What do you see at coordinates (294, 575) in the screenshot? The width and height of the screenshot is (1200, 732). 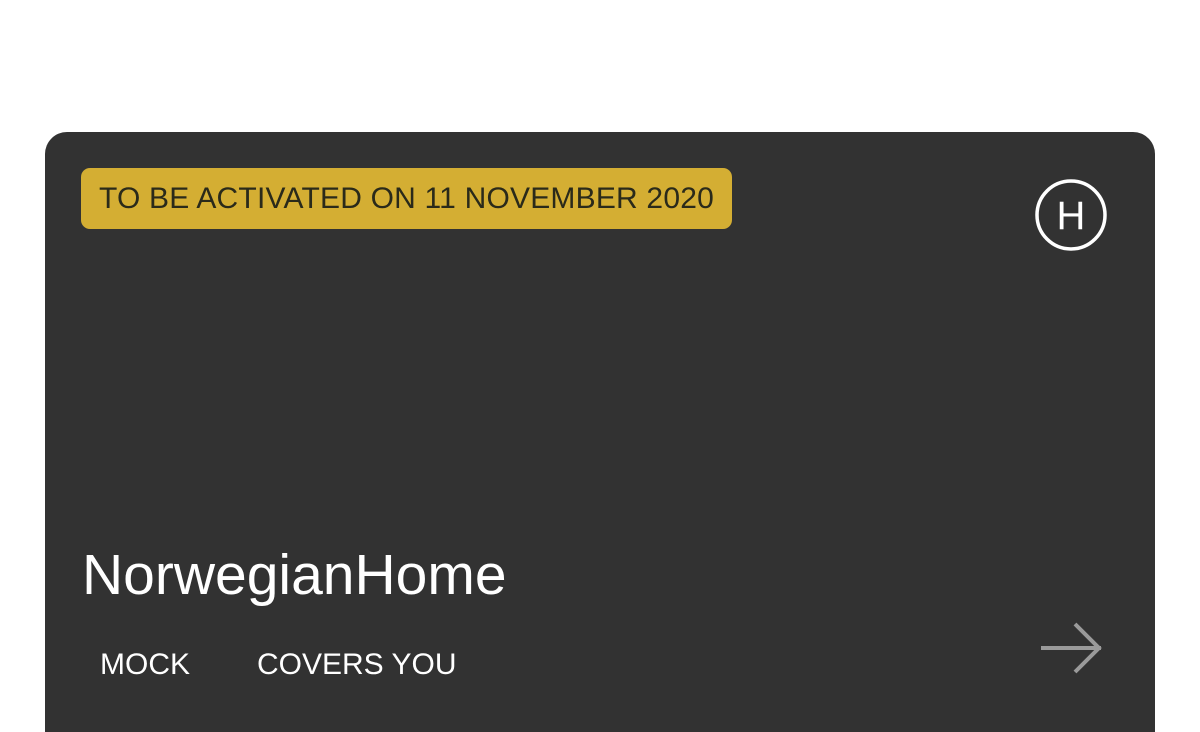 I see `card-title: NorwegianHome` at bounding box center [294, 575].